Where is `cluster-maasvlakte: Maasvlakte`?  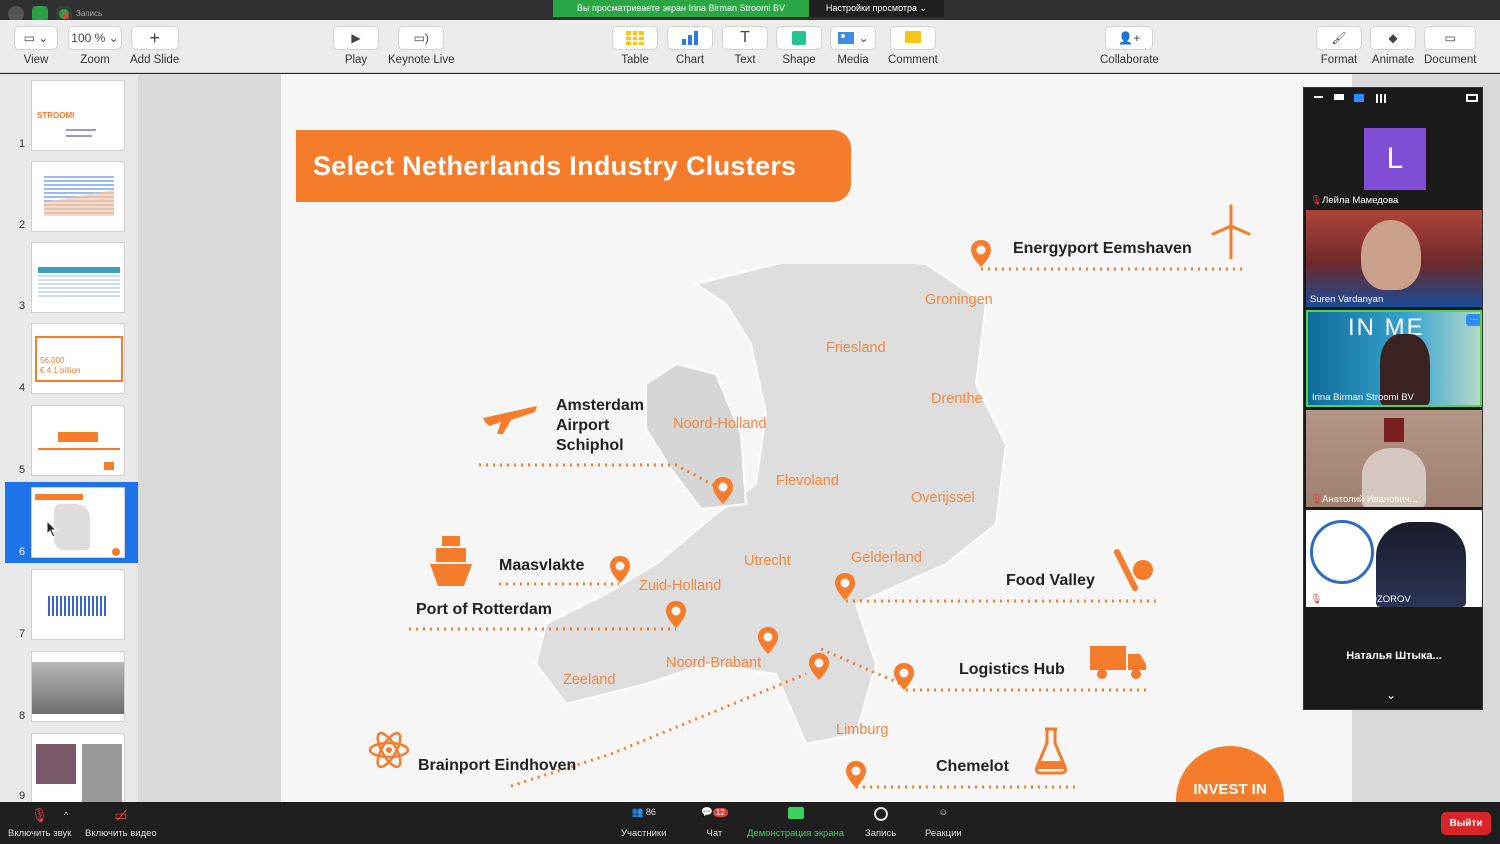 cluster-maasvlakte: Maasvlakte is located at coordinates (542, 565).